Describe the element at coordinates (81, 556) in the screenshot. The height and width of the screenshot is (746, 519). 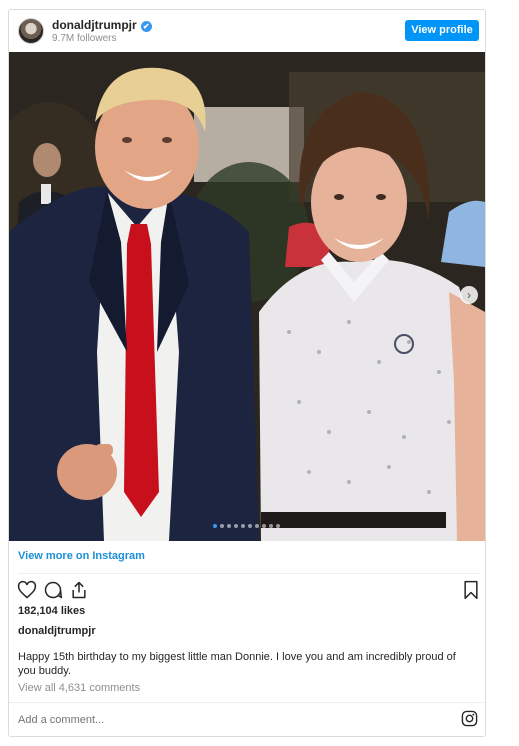
I see `view-more-link: View more on Instagram` at that location.